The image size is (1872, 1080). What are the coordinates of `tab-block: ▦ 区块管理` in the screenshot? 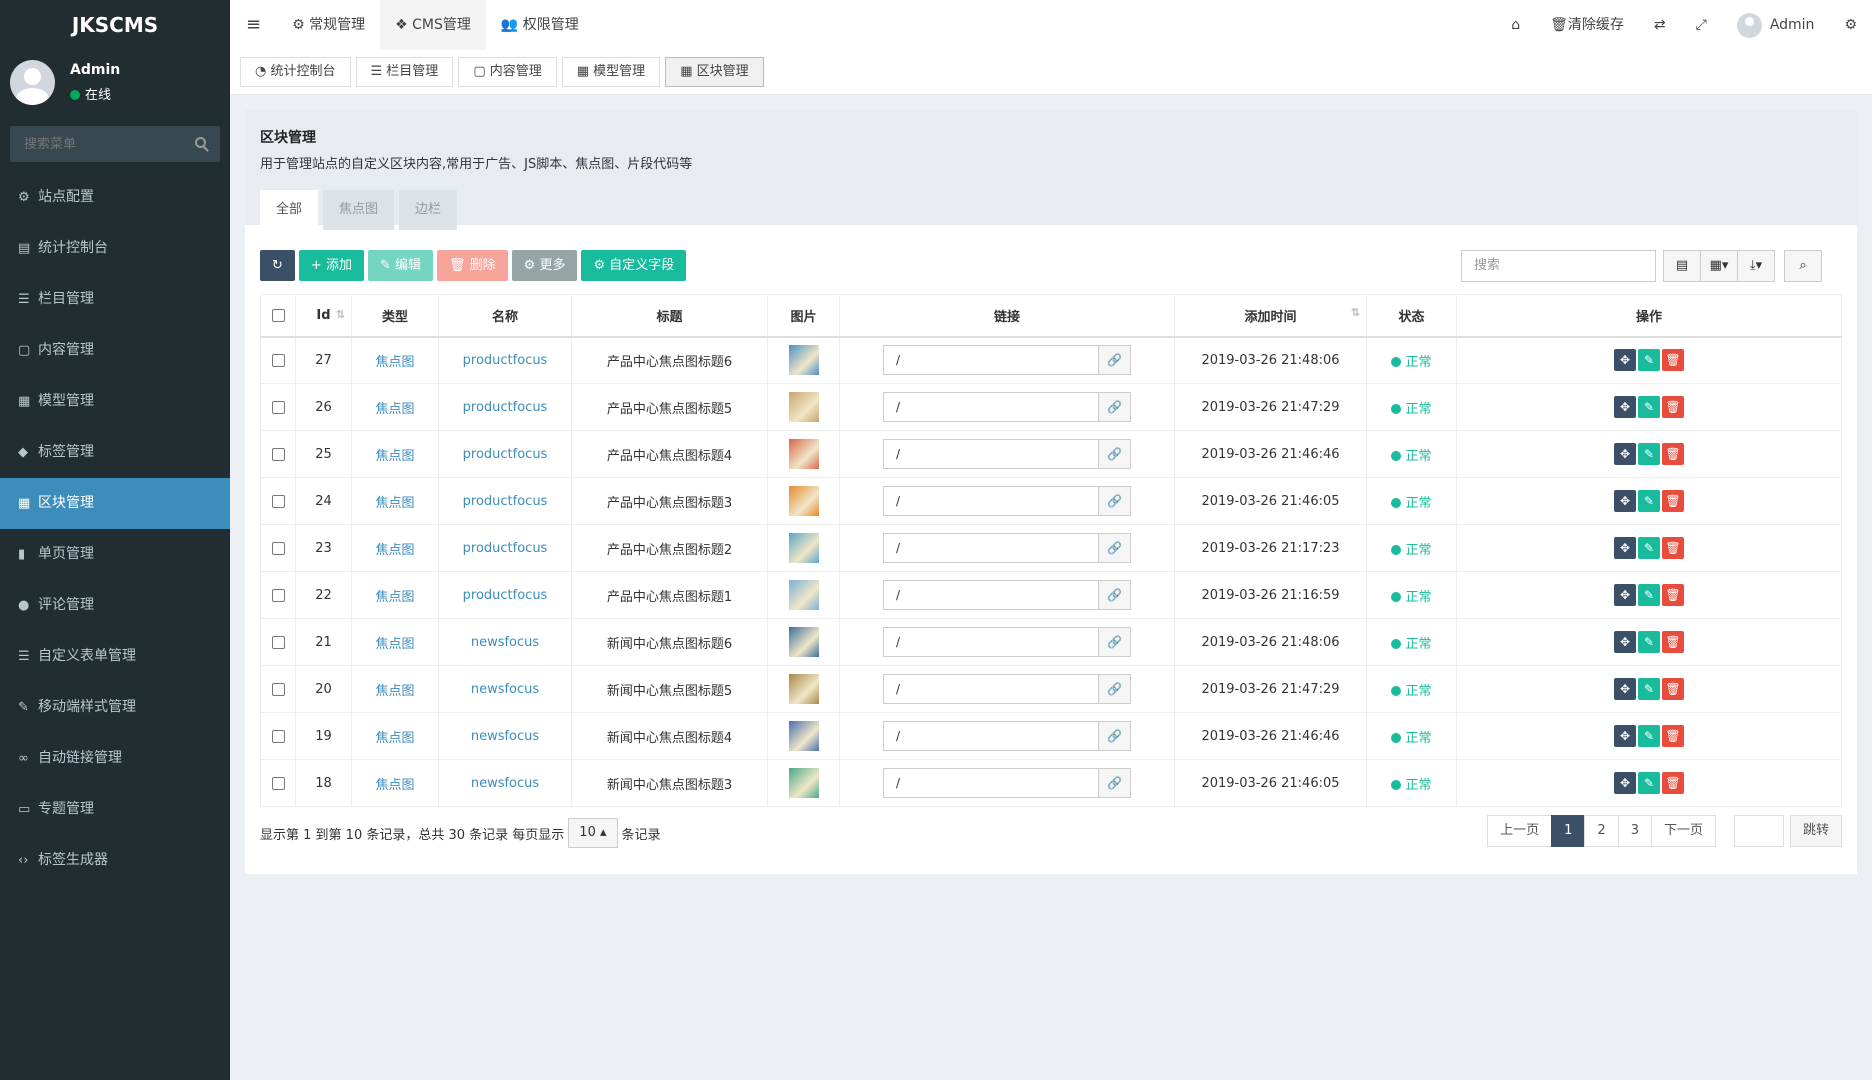 It's located at (714, 72).